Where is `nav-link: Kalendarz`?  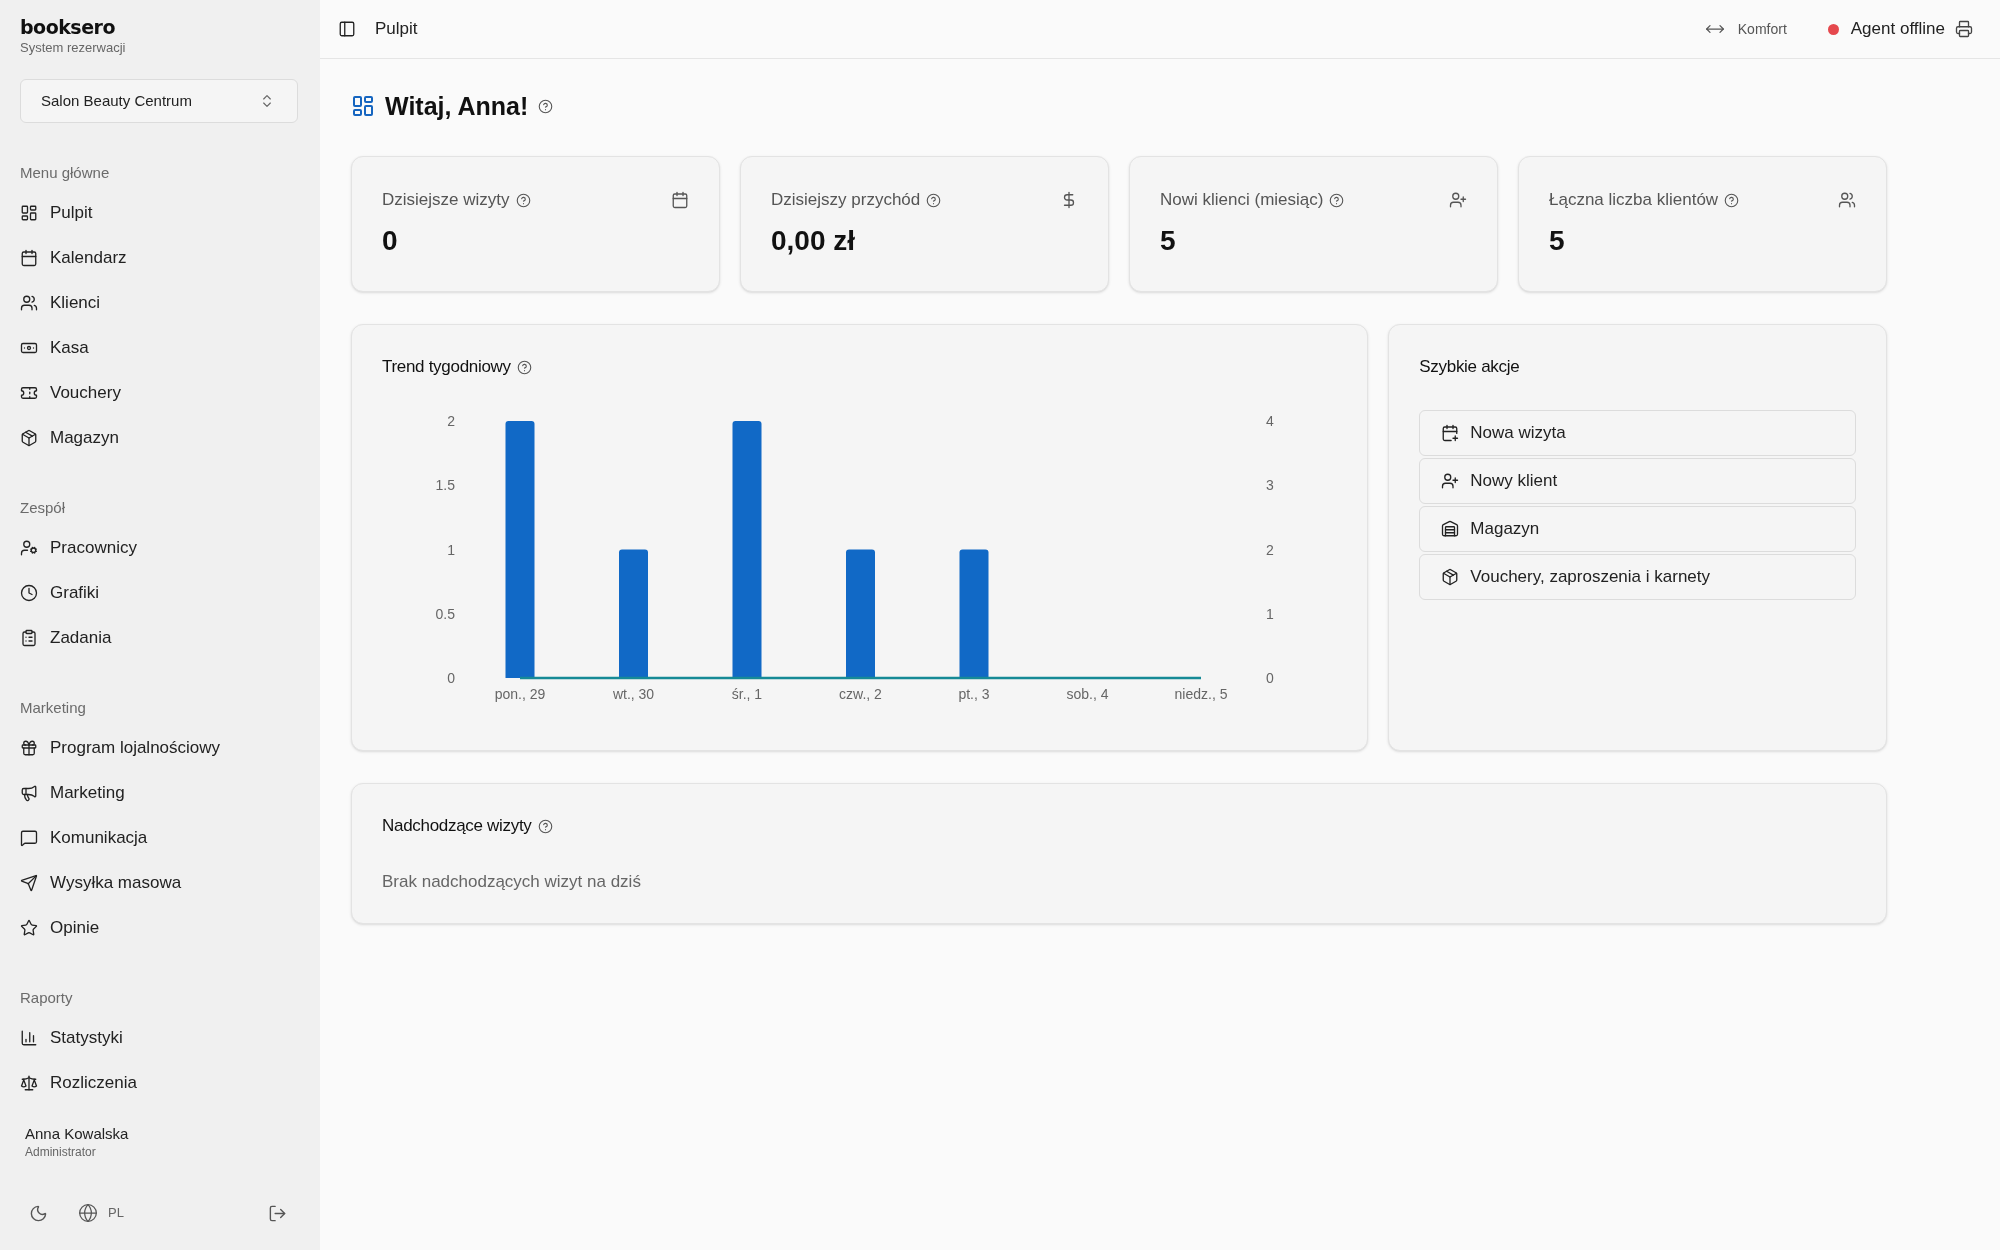
nav-link: Kalendarz is located at coordinates (73, 257).